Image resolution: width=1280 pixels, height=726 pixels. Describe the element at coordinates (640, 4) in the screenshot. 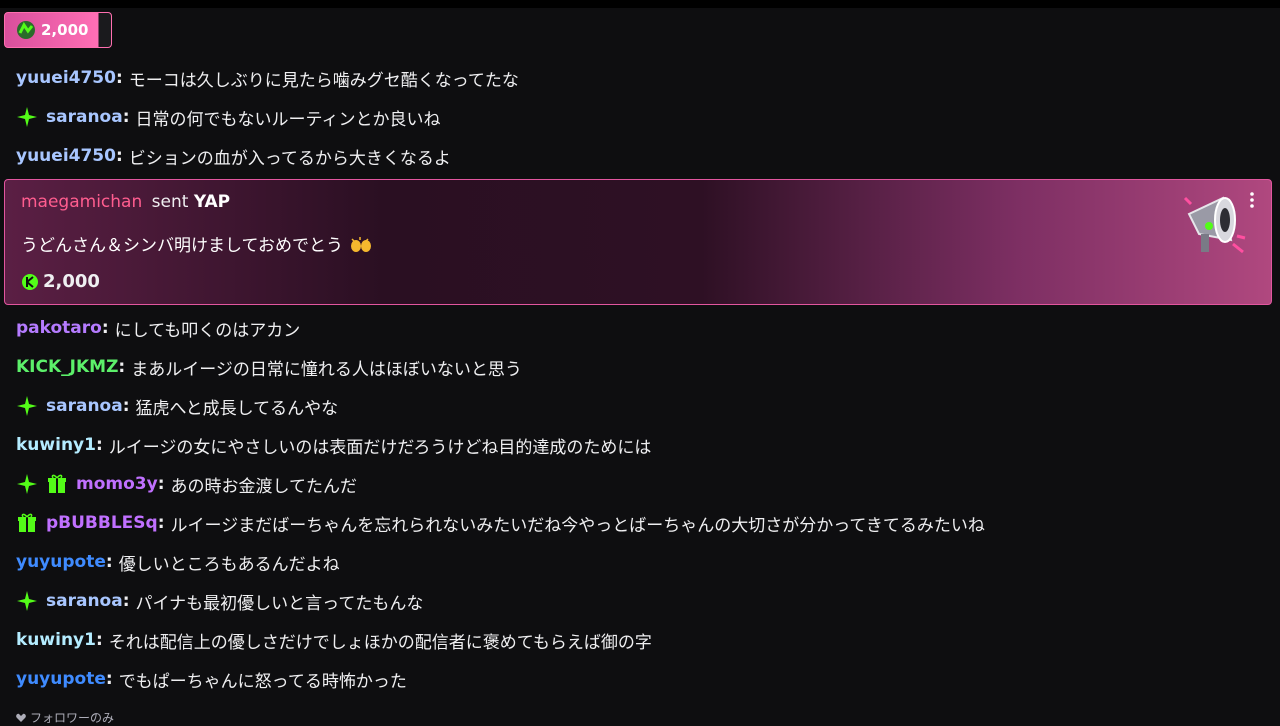

I see `top-bar` at that location.